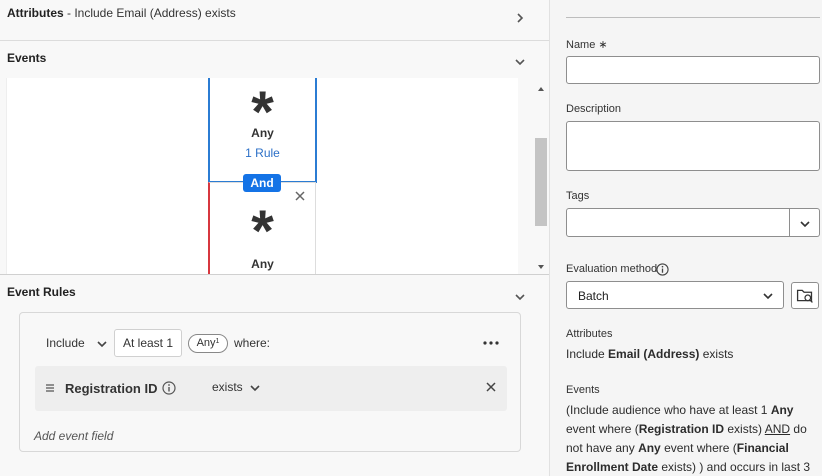  Describe the element at coordinates (262, 231) in the screenshot. I see `asterisk-icon: *` at that location.